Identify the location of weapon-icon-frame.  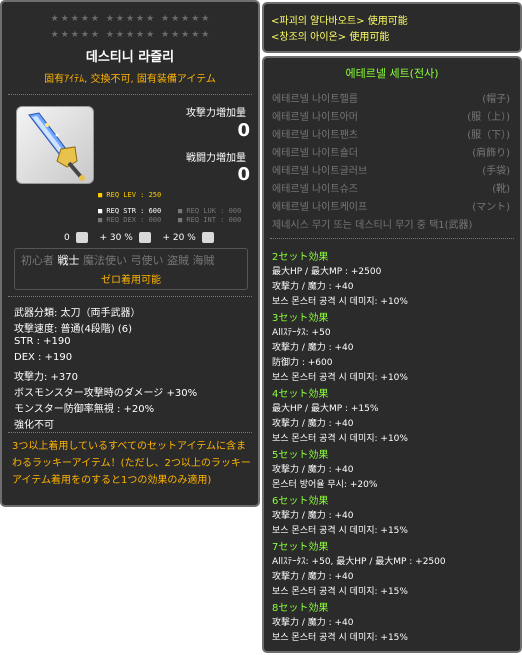
(55, 145).